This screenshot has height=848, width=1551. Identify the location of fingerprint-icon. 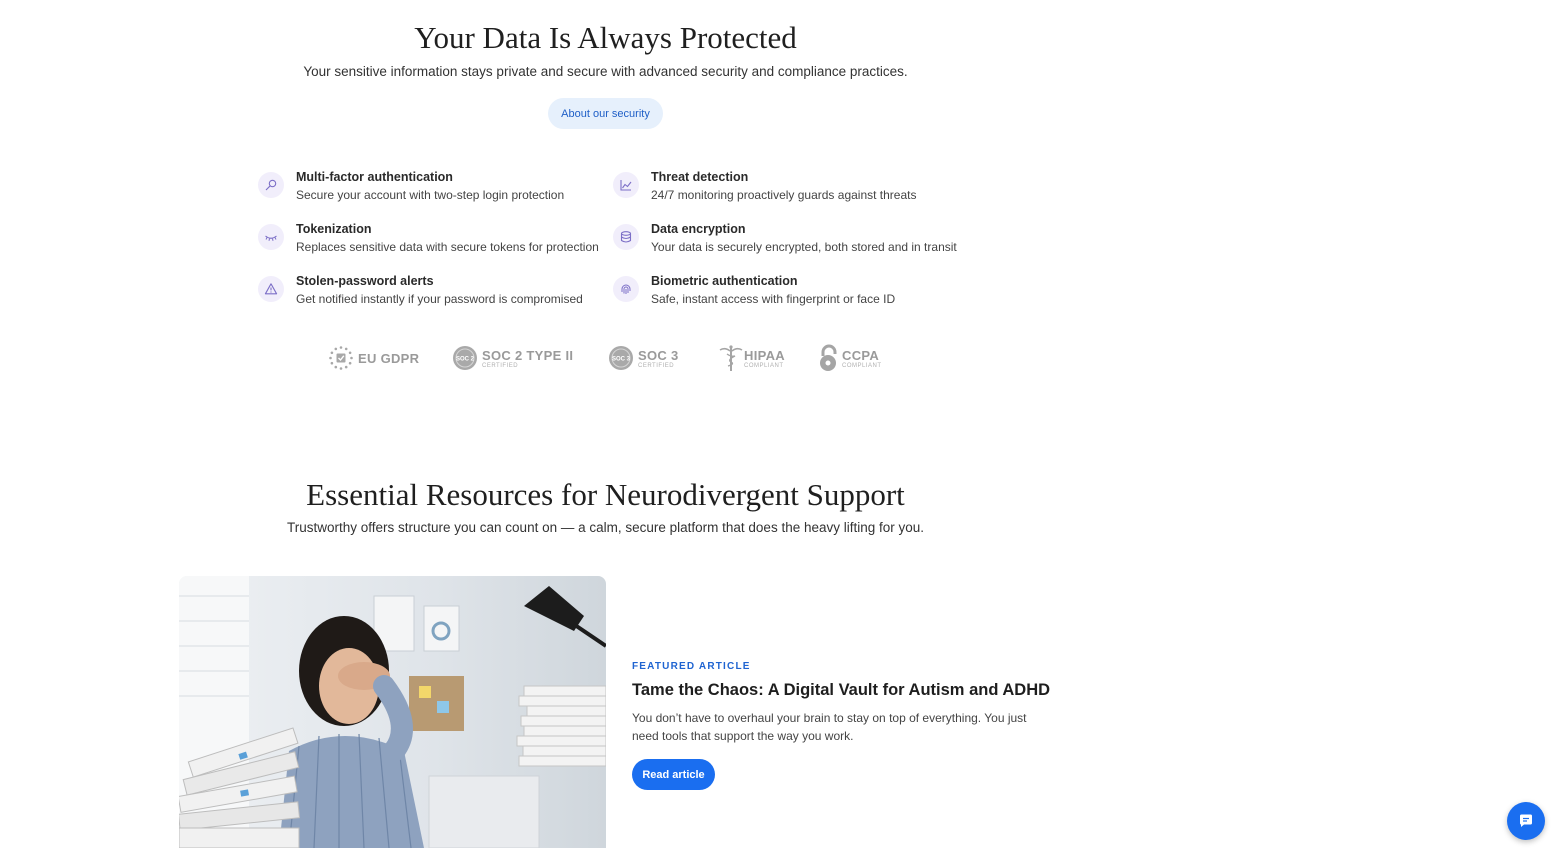
(626, 289).